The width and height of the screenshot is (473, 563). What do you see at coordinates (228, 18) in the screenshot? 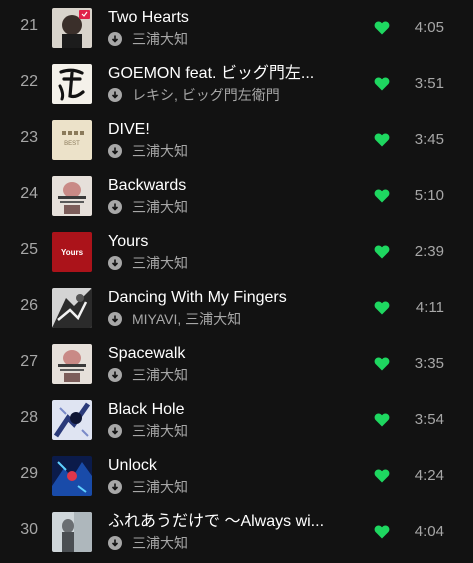
I see `track-title: Two Hearts` at bounding box center [228, 18].